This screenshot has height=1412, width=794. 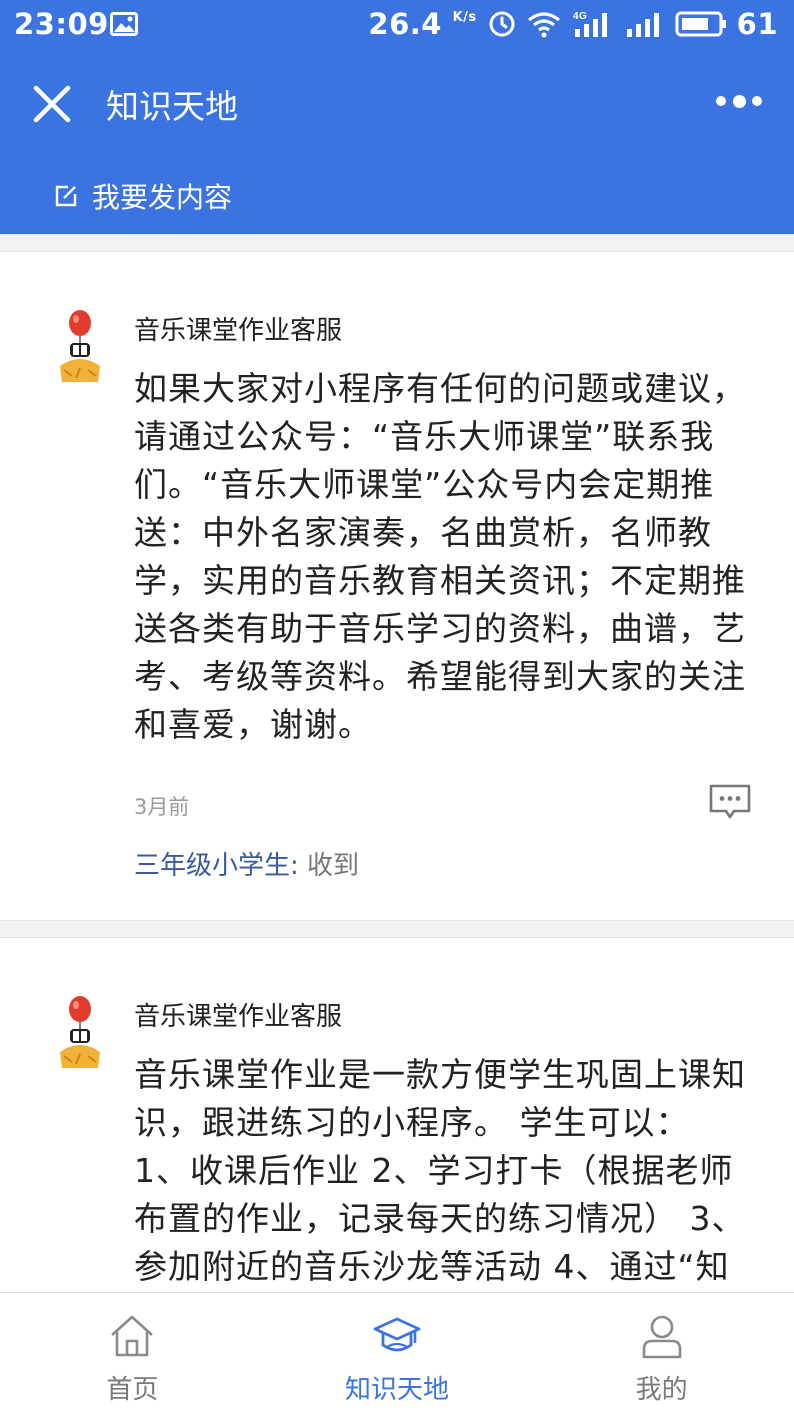 I want to click on compose-button: 我要发内容, so click(x=143, y=196).